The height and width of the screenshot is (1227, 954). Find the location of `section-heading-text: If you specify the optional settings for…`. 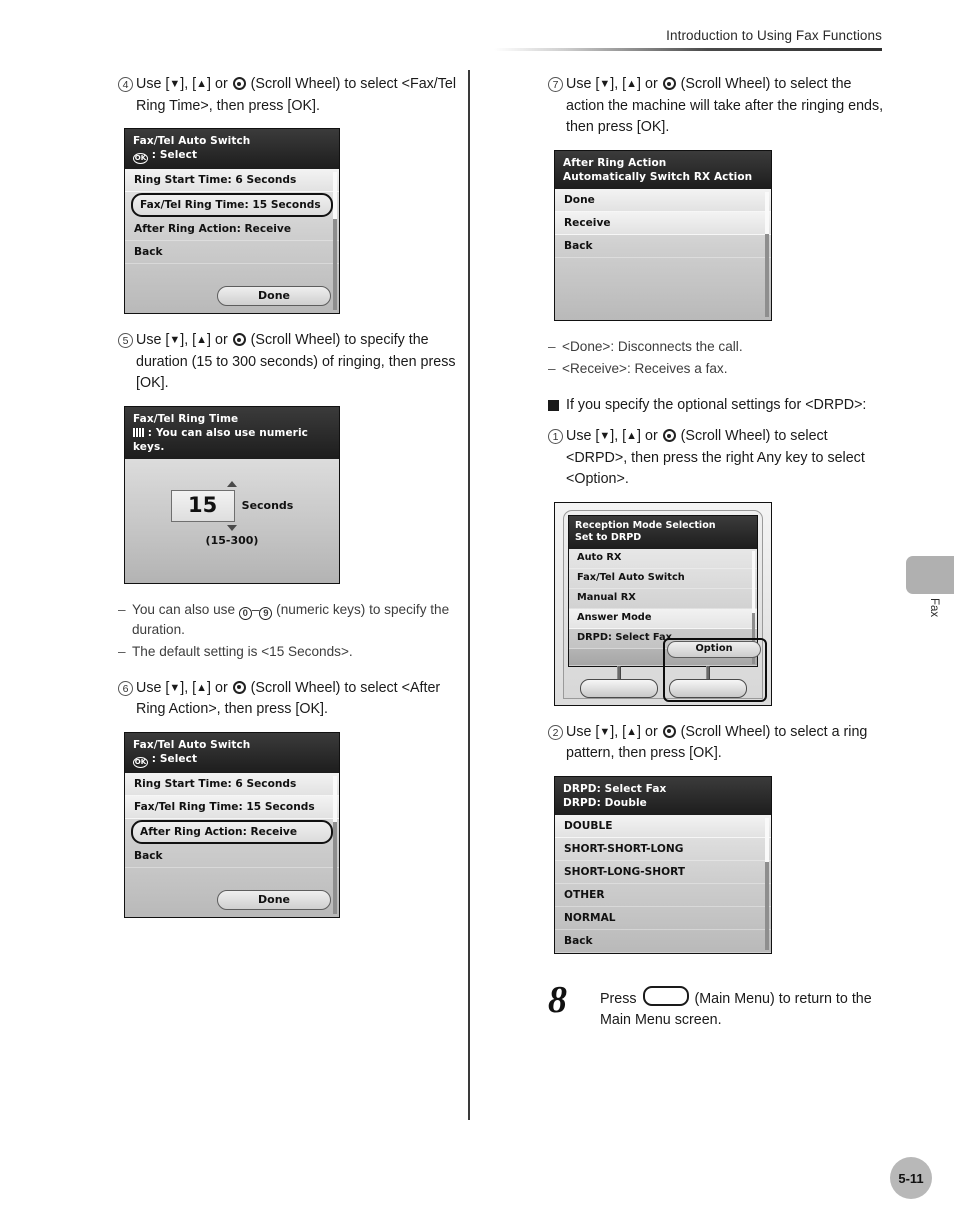

section-heading-text: If you specify the optional settings for… is located at coordinates (716, 404).